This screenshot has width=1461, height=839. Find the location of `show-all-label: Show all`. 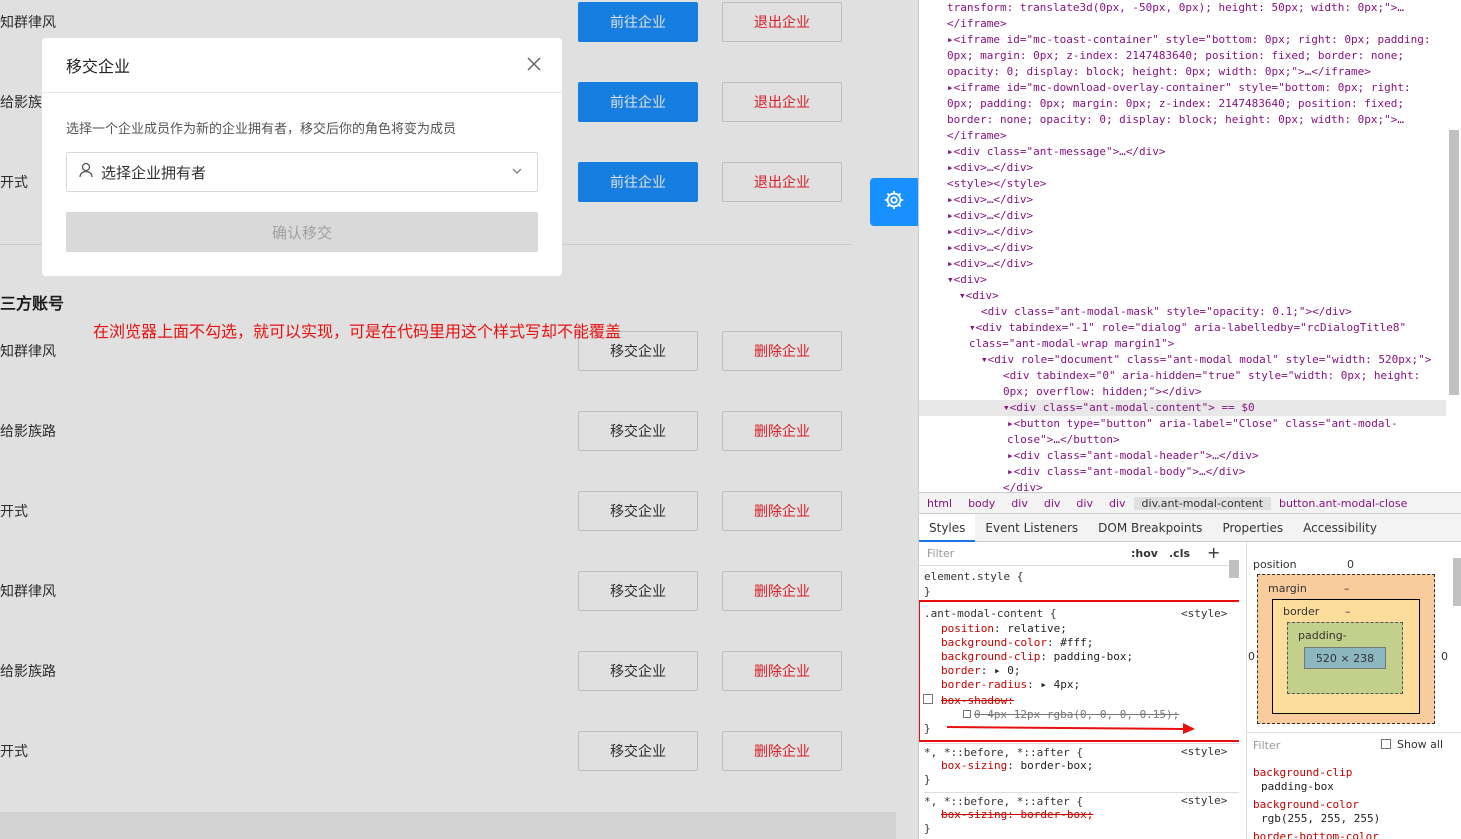

show-all-label: Show all is located at coordinates (1420, 744).